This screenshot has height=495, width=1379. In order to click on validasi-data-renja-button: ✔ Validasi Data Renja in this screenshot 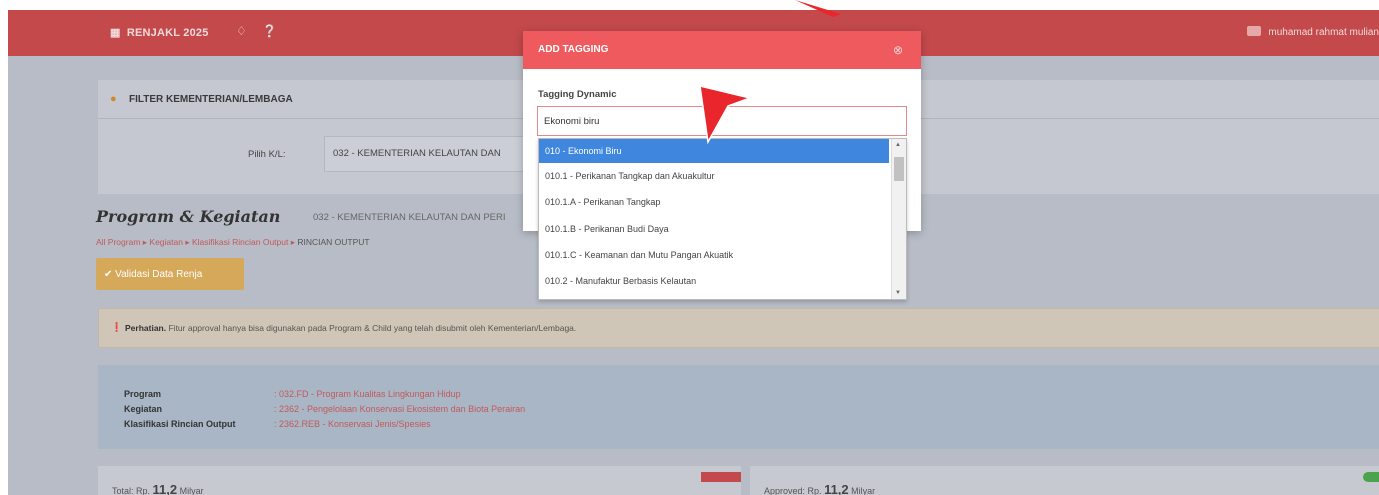, I will do `click(170, 274)`.